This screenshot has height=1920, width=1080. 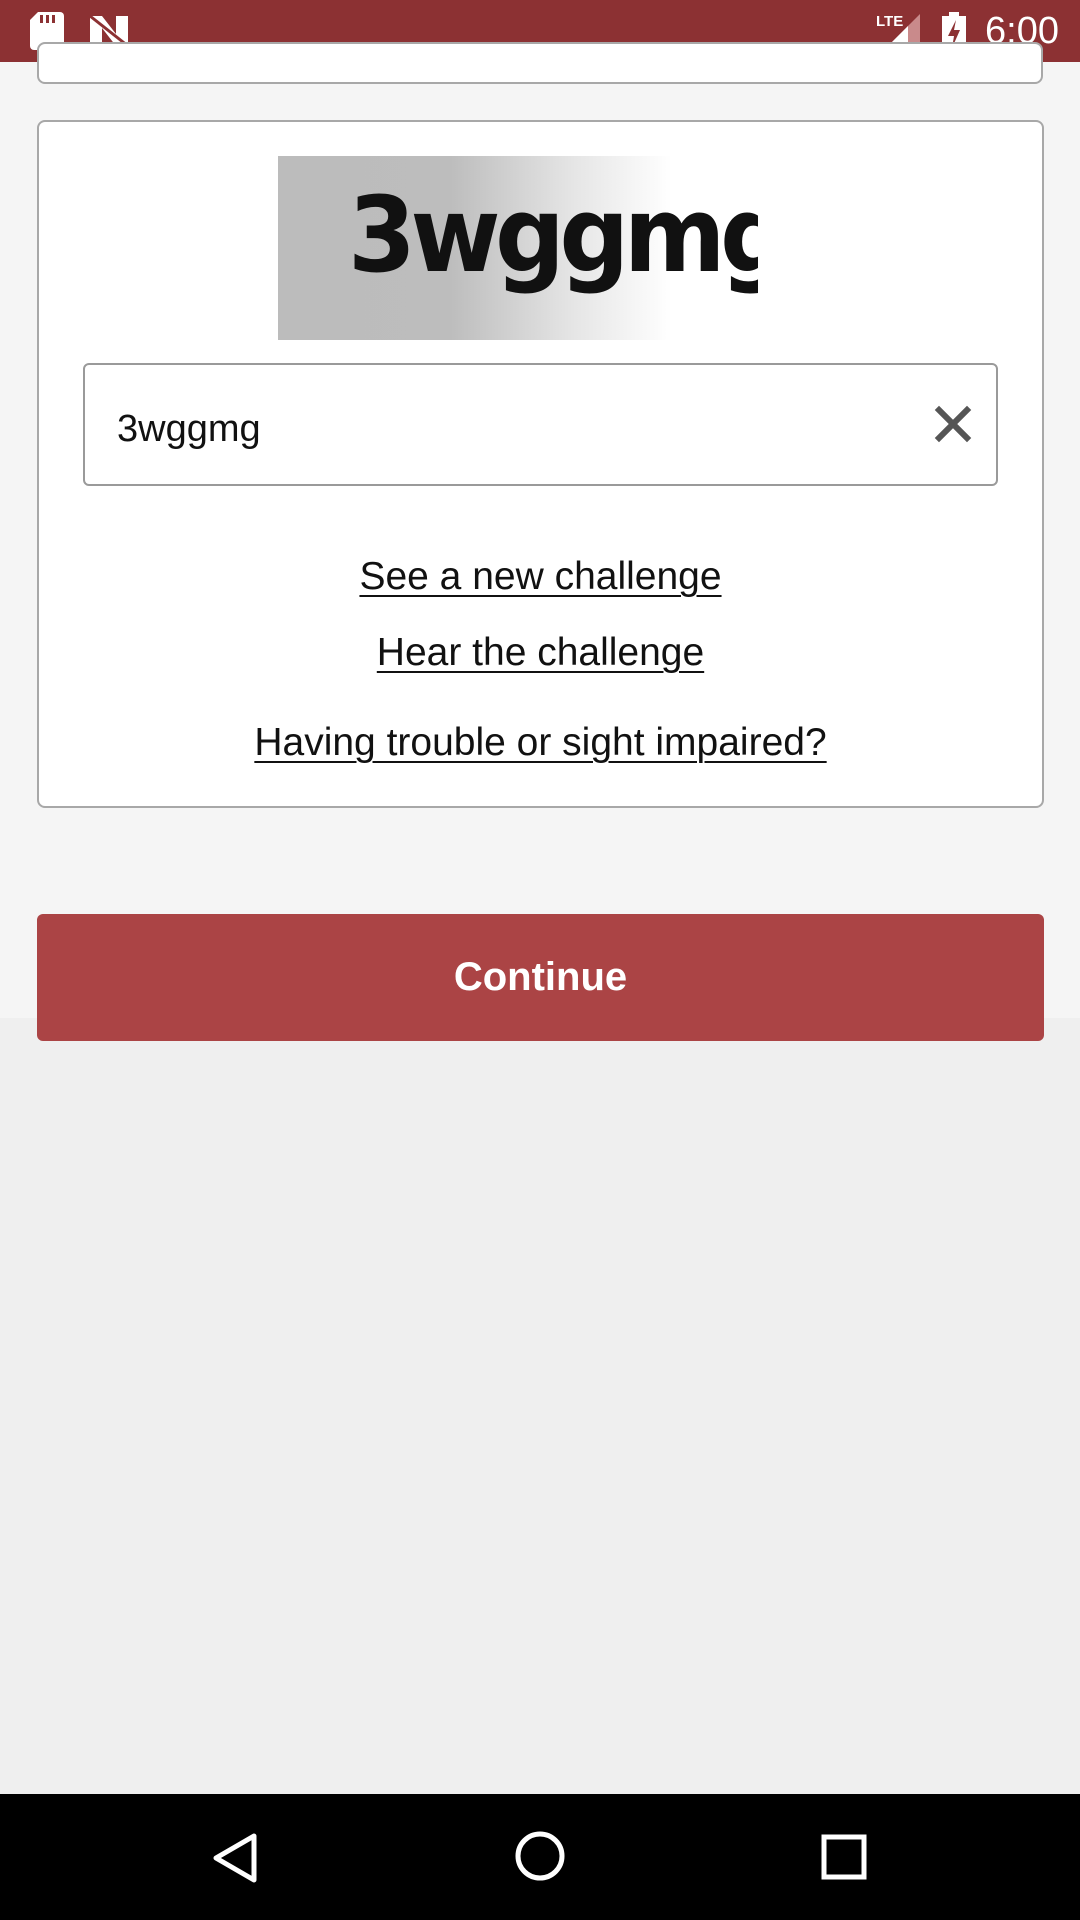 I want to click on previous-card, so click(x=540, y=63).